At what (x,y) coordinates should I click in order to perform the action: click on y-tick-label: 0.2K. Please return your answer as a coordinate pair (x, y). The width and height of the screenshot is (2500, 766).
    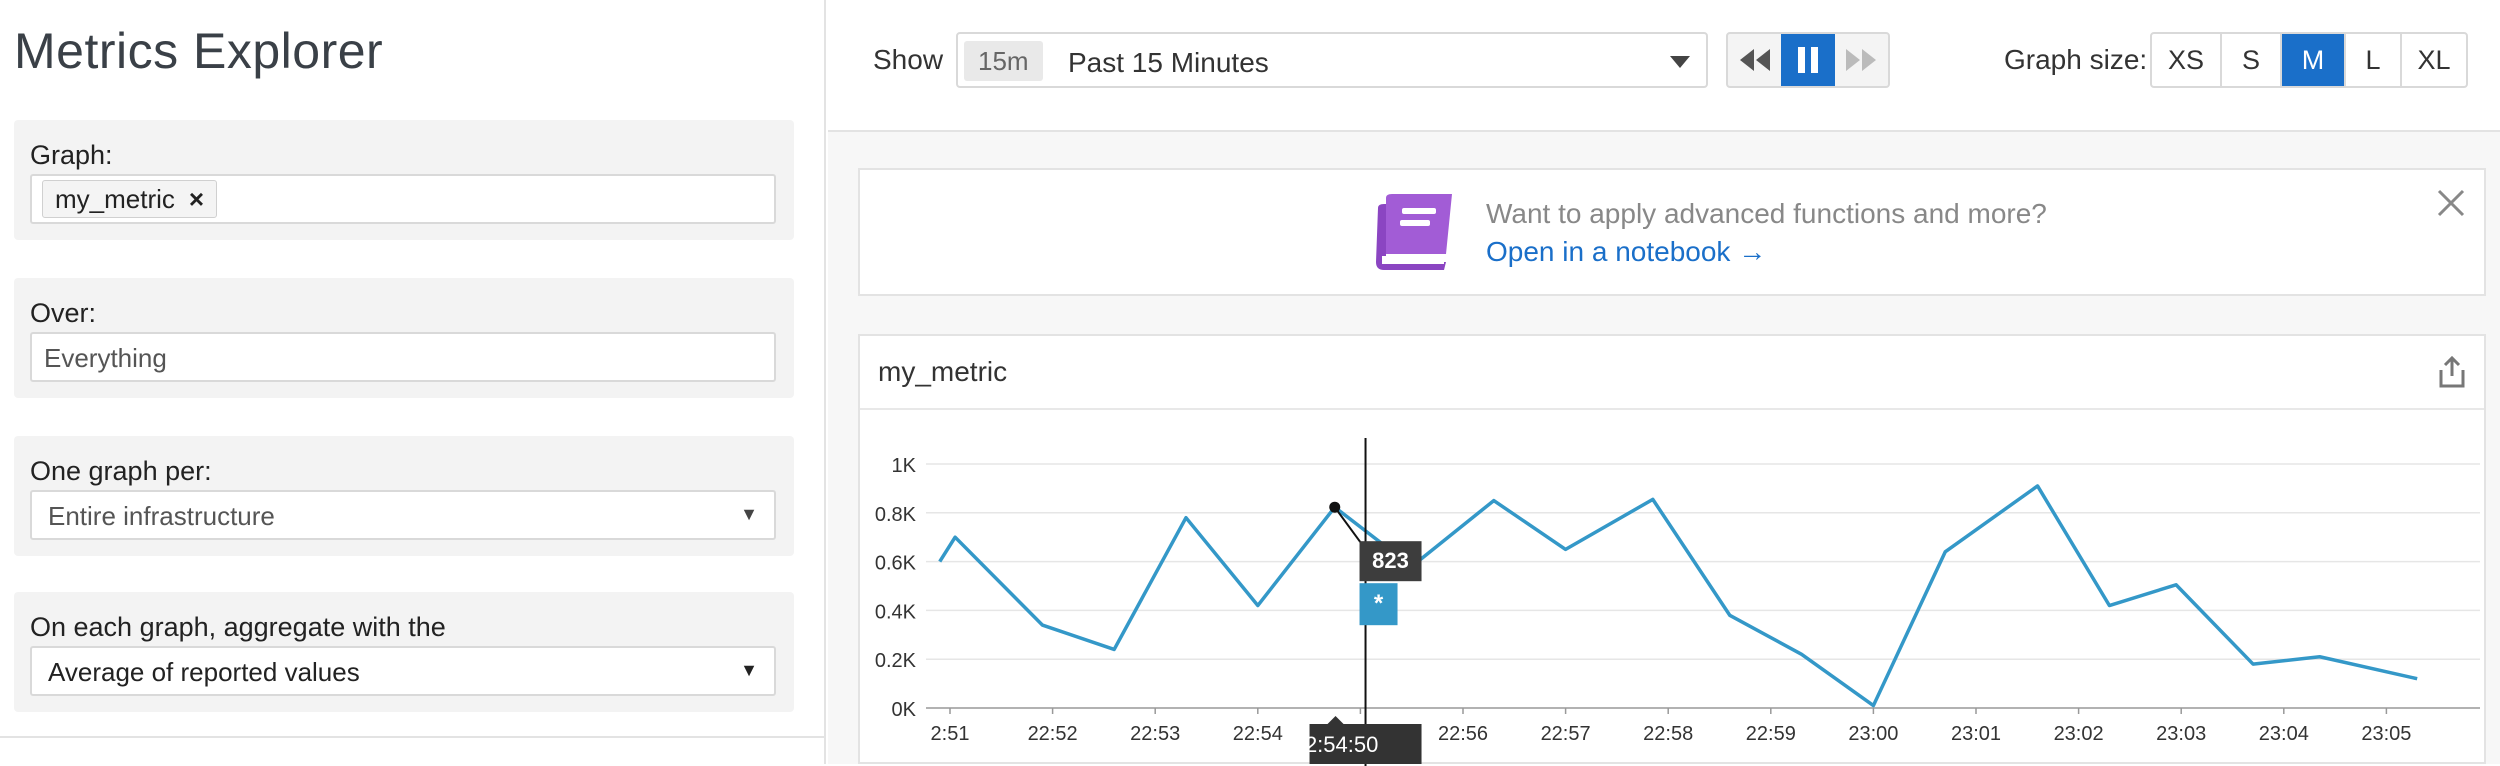
    Looking at the image, I should click on (896, 661).